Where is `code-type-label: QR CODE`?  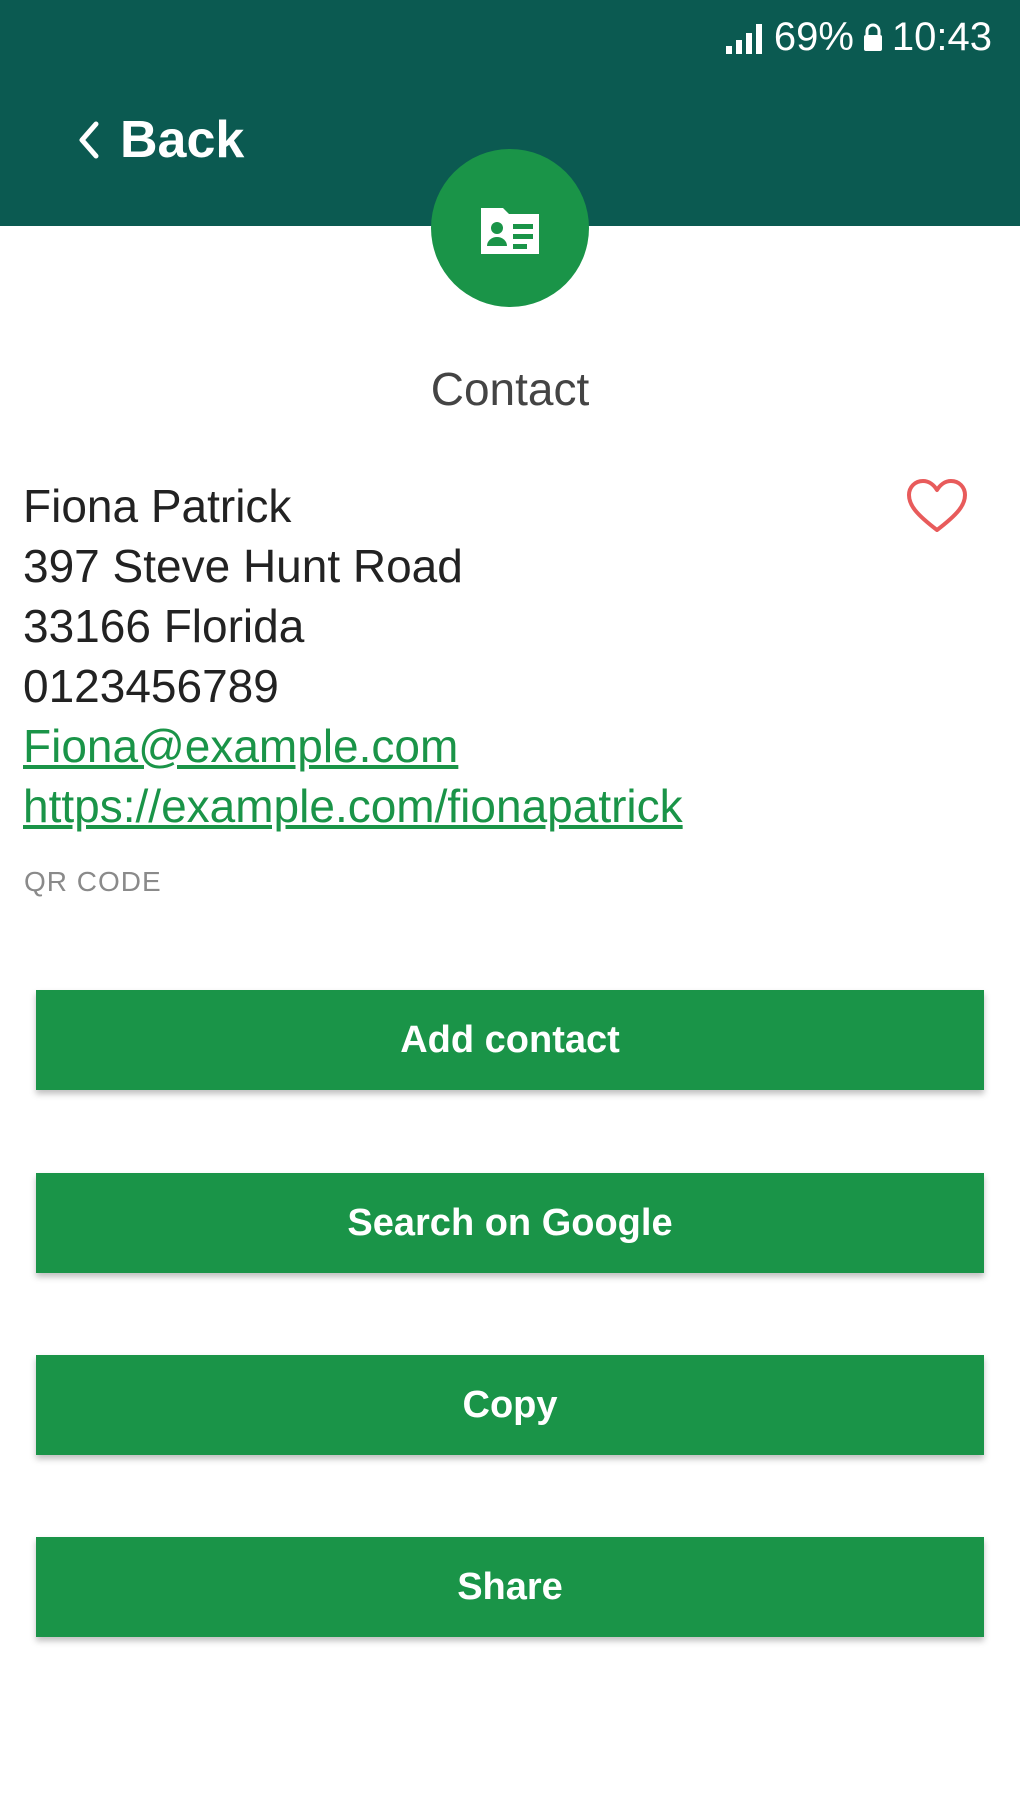
code-type-label: QR CODE is located at coordinates (93, 881).